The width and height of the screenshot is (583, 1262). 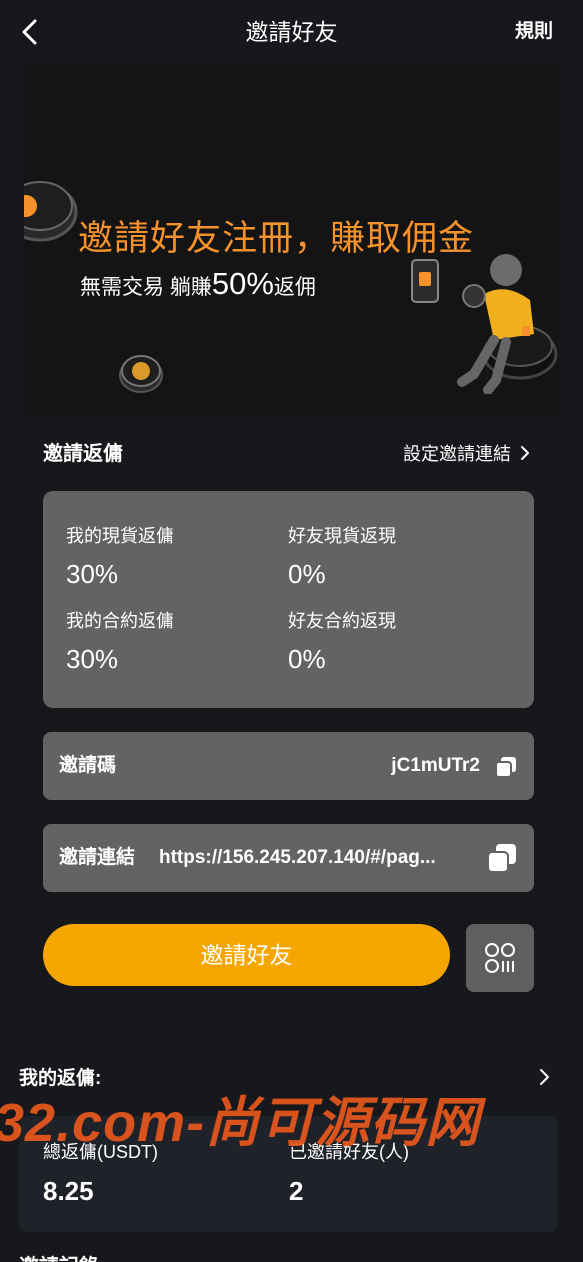 What do you see at coordinates (88, 765) in the screenshot?
I see `invite-code-label: 邀請碼` at bounding box center [88, 765].